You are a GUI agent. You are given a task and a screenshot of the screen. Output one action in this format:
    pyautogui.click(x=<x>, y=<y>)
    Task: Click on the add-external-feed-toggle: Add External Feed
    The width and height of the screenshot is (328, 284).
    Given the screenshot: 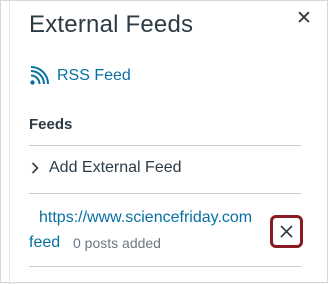 What is the action you would take?
    pyautogui.click(x=105, y=168)
    